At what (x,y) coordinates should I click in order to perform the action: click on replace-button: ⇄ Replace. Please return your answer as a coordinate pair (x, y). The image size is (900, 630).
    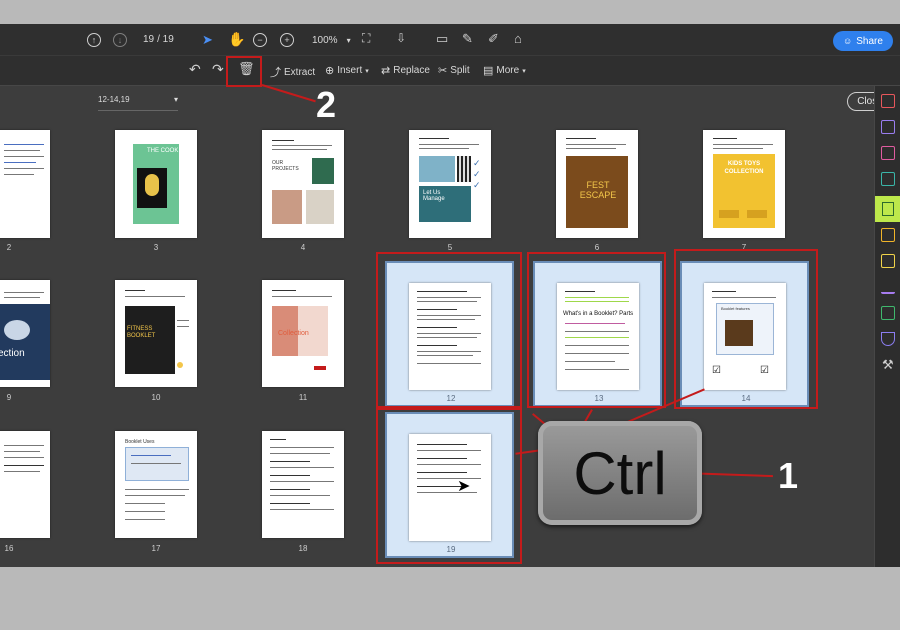
    Looking at the image, I should click on (405, 70).